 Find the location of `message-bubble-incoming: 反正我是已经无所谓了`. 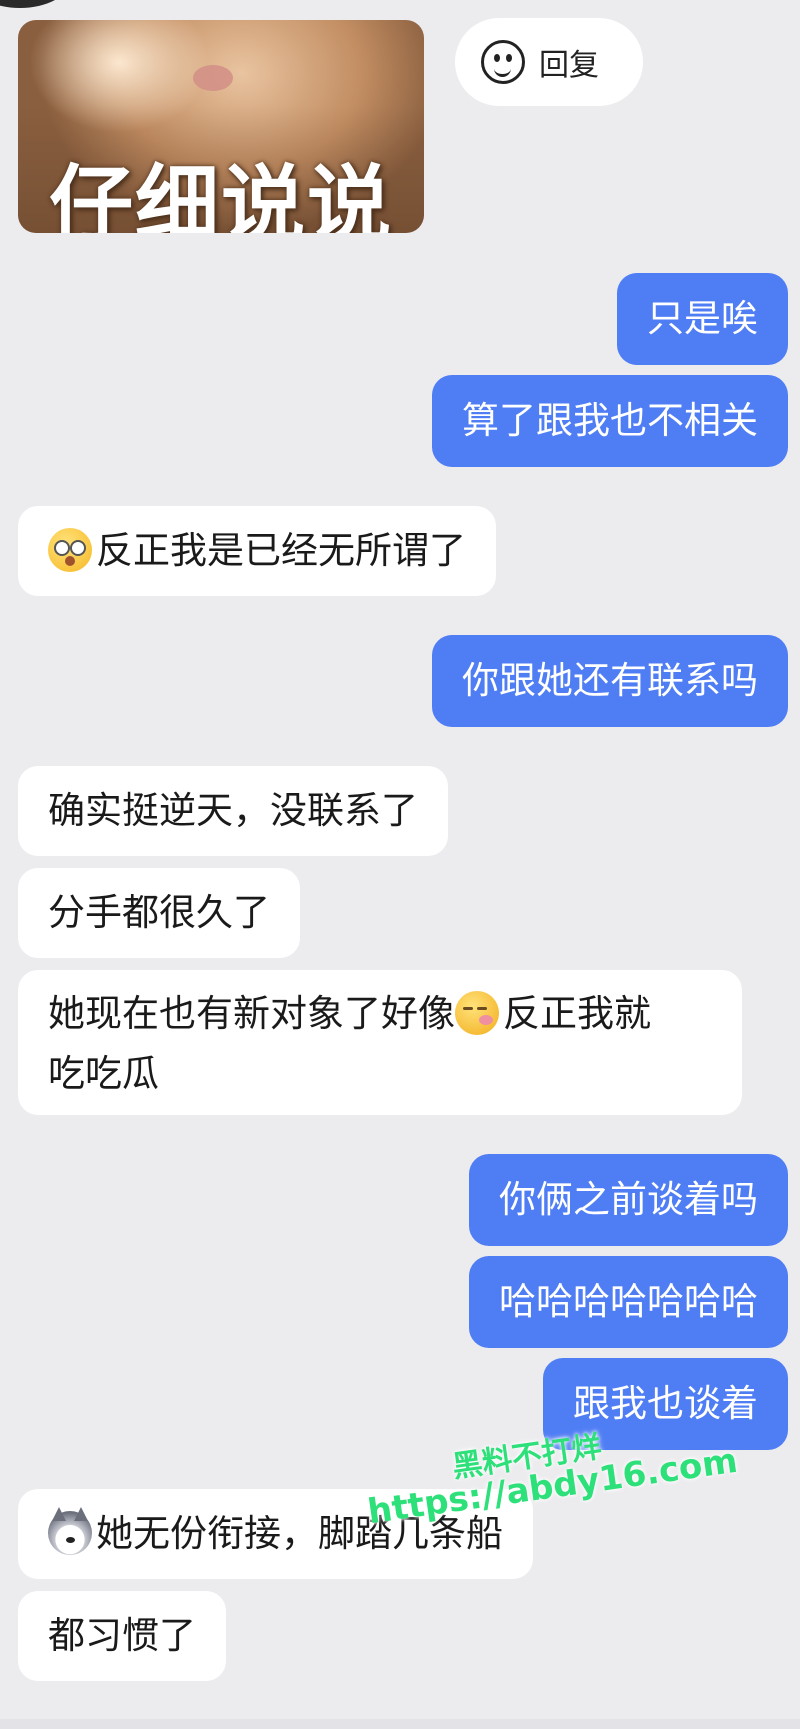

message-bubble-incoming: 反正我是已经无所谓了 is located at coordinates (257, 551).